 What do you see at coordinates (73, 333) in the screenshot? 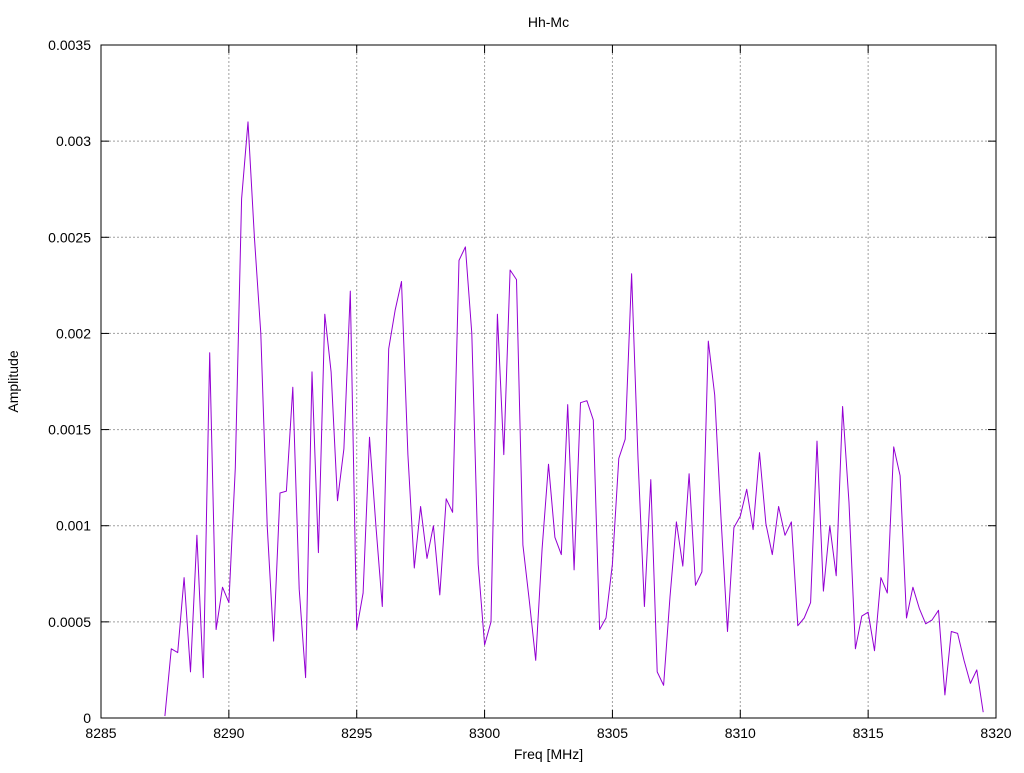
I see `y-tick-label: 0.002` at bounding box center [73, 333].